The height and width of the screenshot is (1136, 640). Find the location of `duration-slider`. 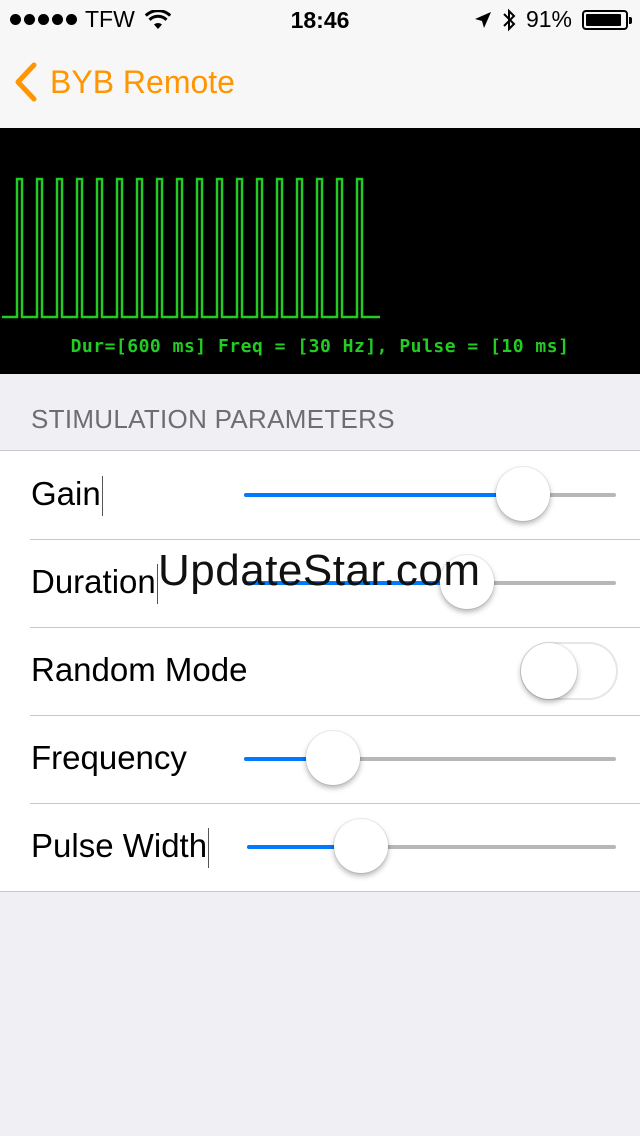

duration-slider is located at coordinates (430, 583).